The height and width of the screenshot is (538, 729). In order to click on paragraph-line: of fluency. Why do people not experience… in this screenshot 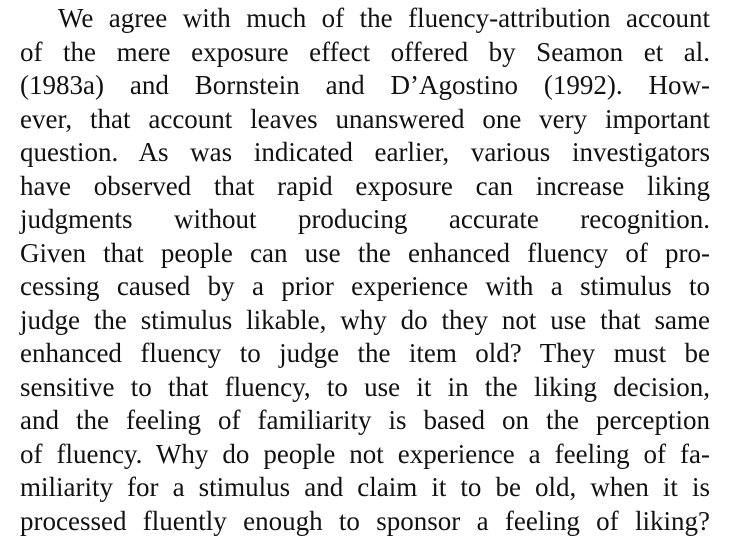, I will do `click(365, 453)`.